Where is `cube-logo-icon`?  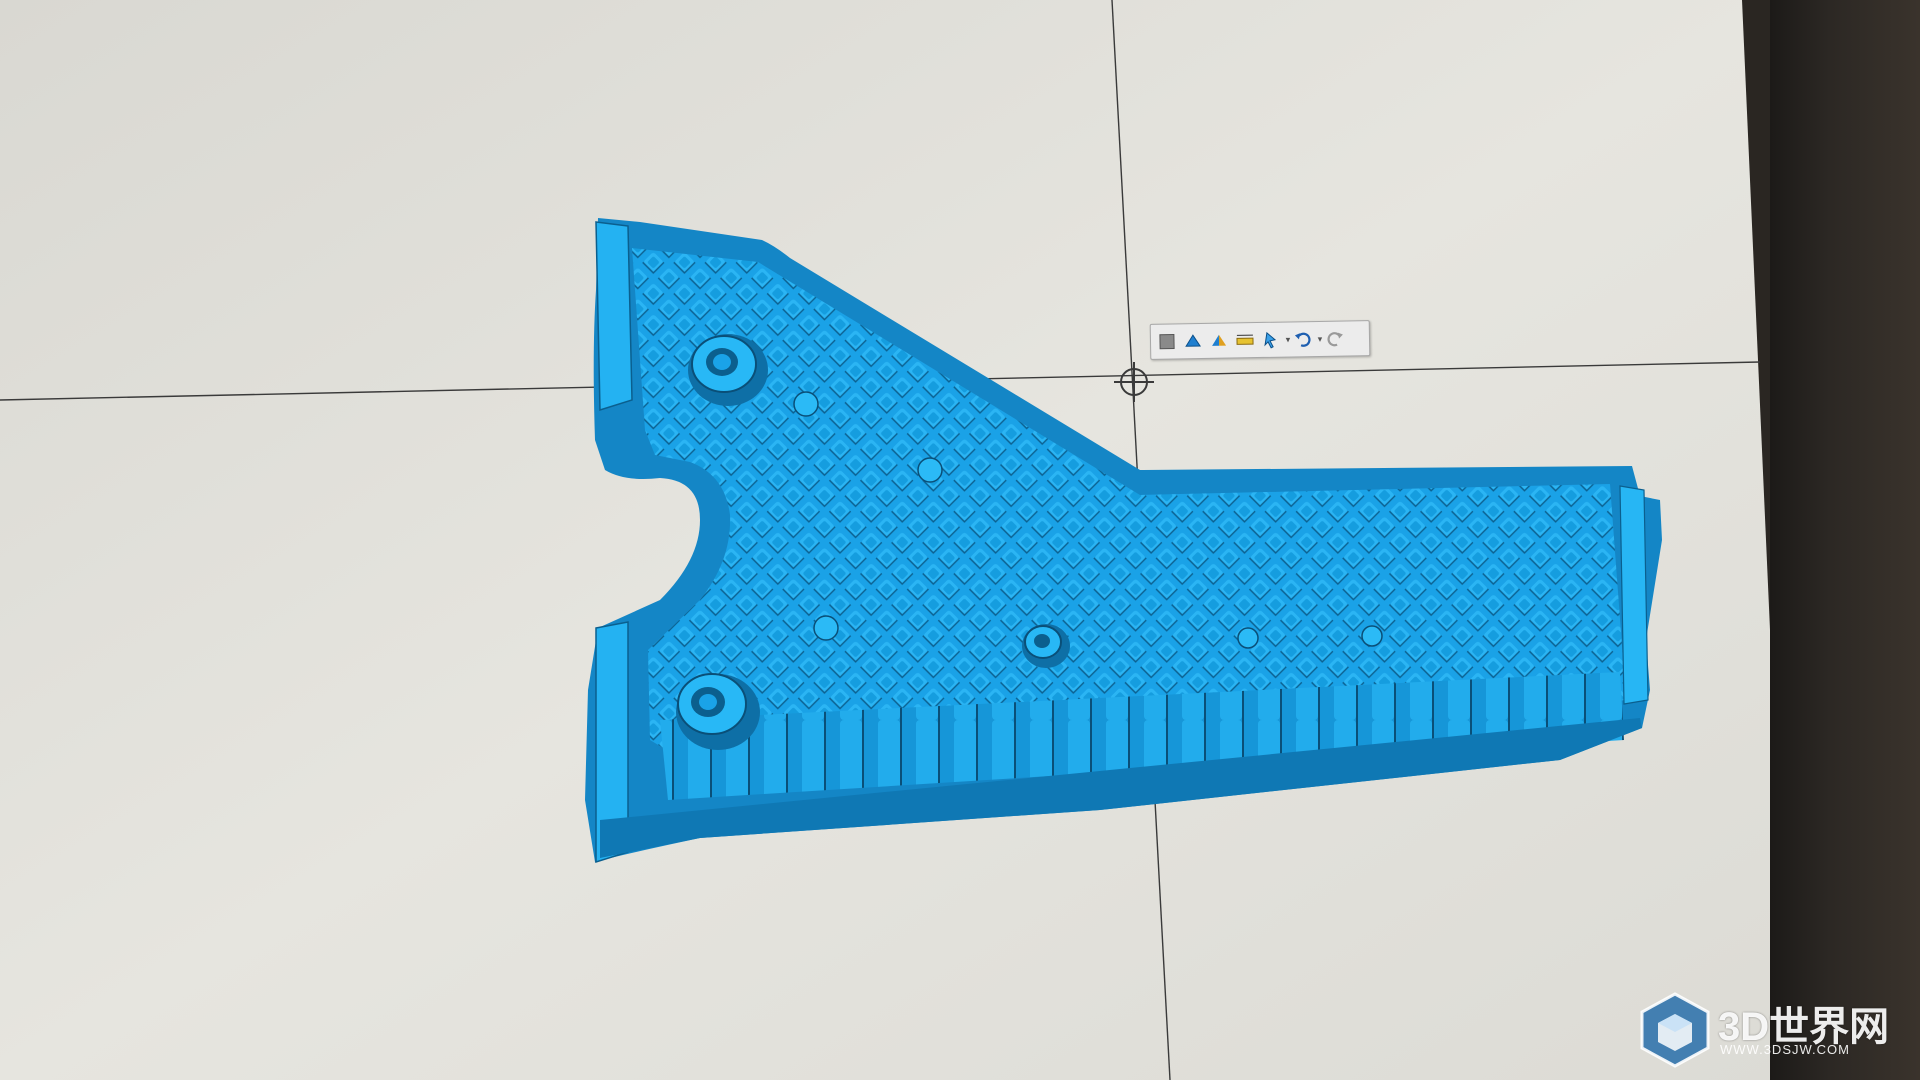
cube-logo-icon is located at coordinates (1675, 1030).